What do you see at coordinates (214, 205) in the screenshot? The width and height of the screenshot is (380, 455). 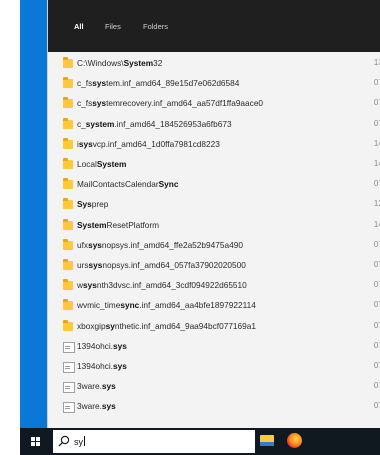 I see `result-row-folder: Sysprep 12.` at bounding box center [214, 205].